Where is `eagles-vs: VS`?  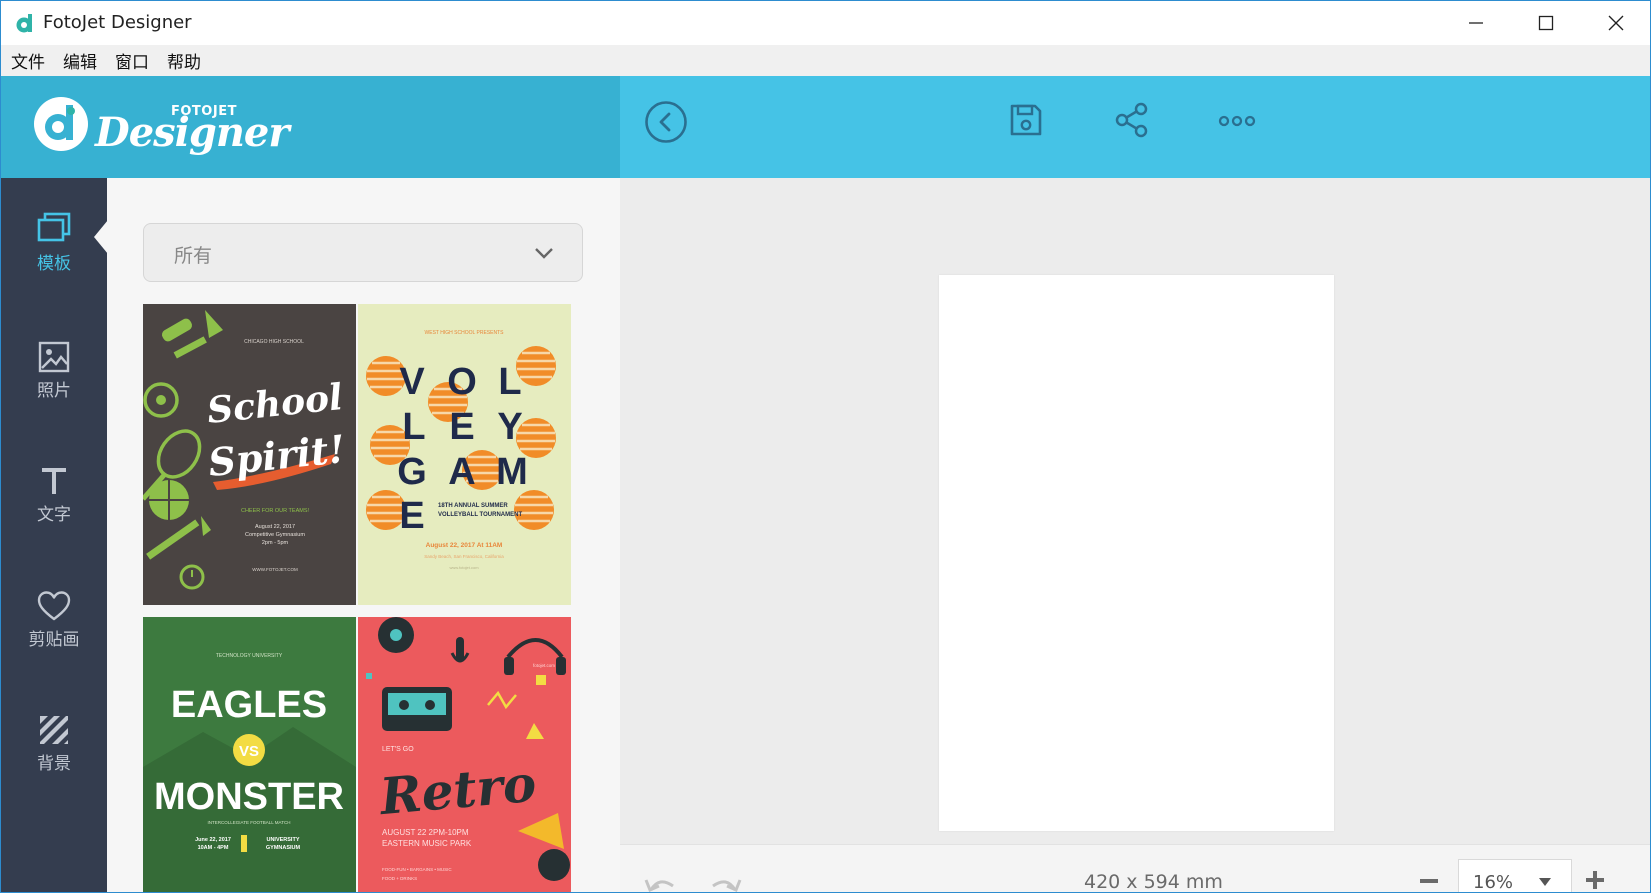
eagles-vs: VS is located at coordinates (249, 751).